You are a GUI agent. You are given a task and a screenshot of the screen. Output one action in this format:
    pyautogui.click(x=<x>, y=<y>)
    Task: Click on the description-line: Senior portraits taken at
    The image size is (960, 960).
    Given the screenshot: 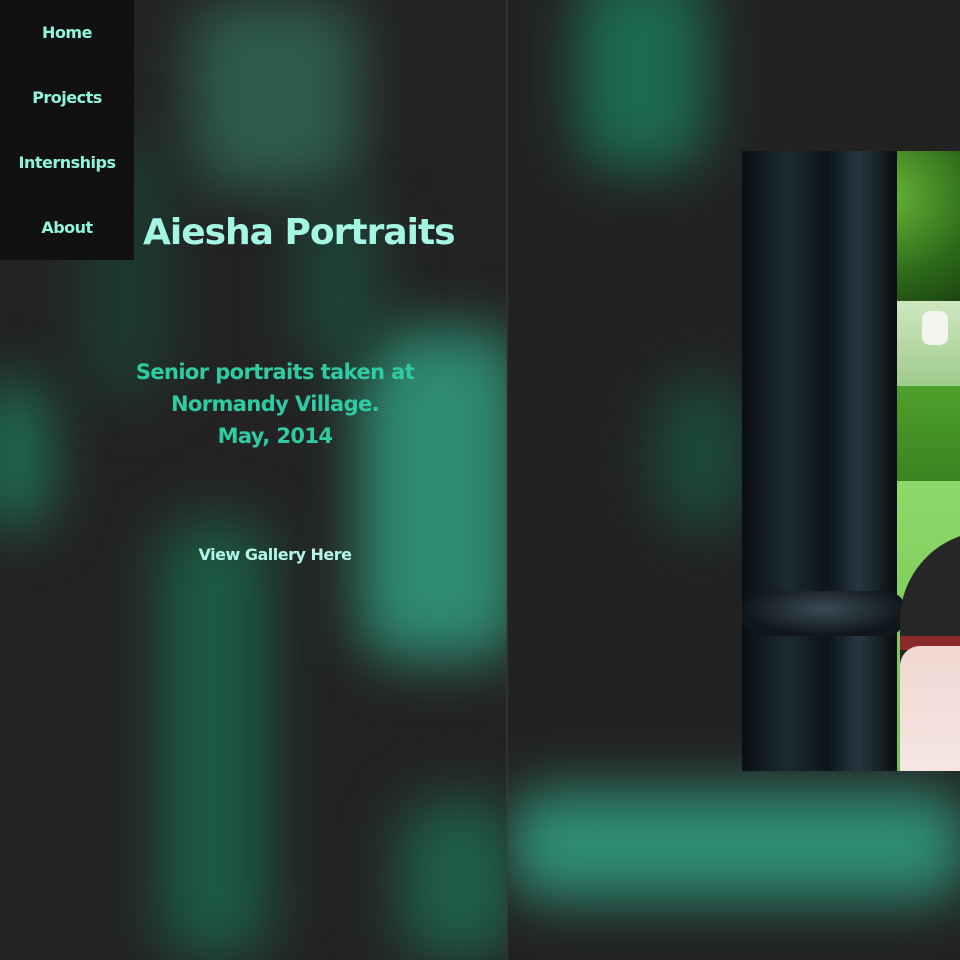 What is the action you would take?
    pyautogui.click(x=275, y=372)
    